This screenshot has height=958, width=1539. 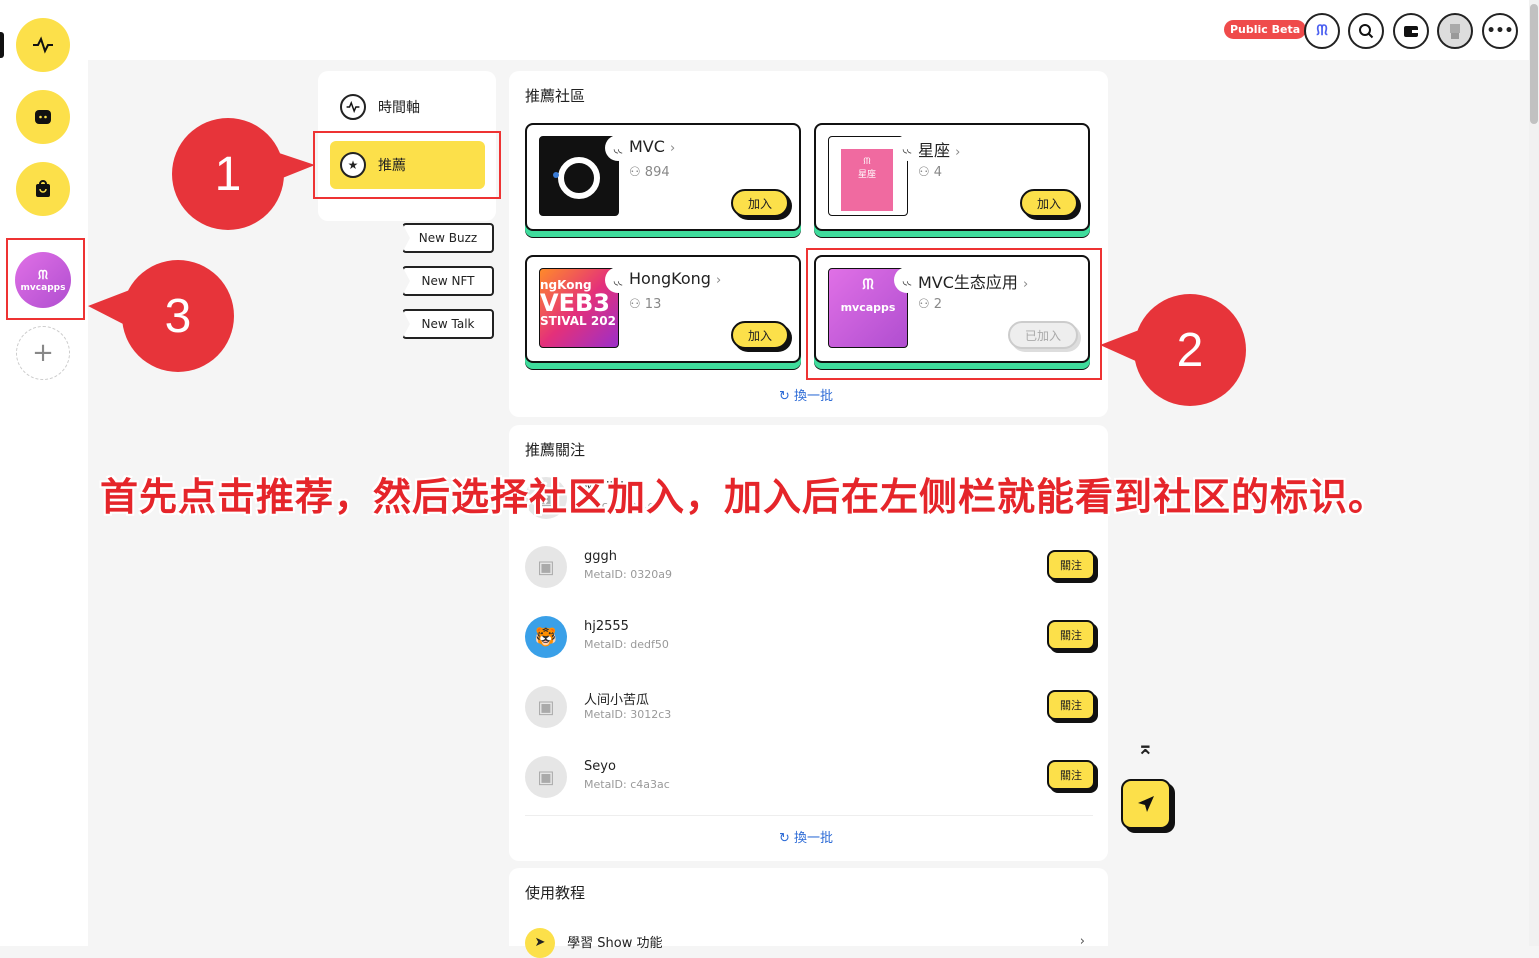 I want to click on metaid-logo-icon: ᙏ, so click(x=1322, y=31).